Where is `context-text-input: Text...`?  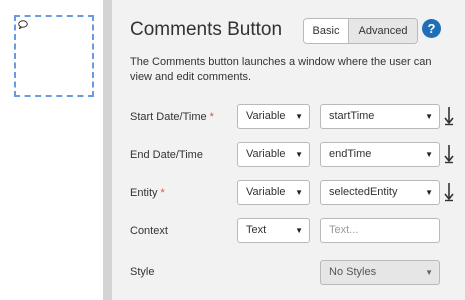
context-text-input: Text... is located at coordinates (380, 230).